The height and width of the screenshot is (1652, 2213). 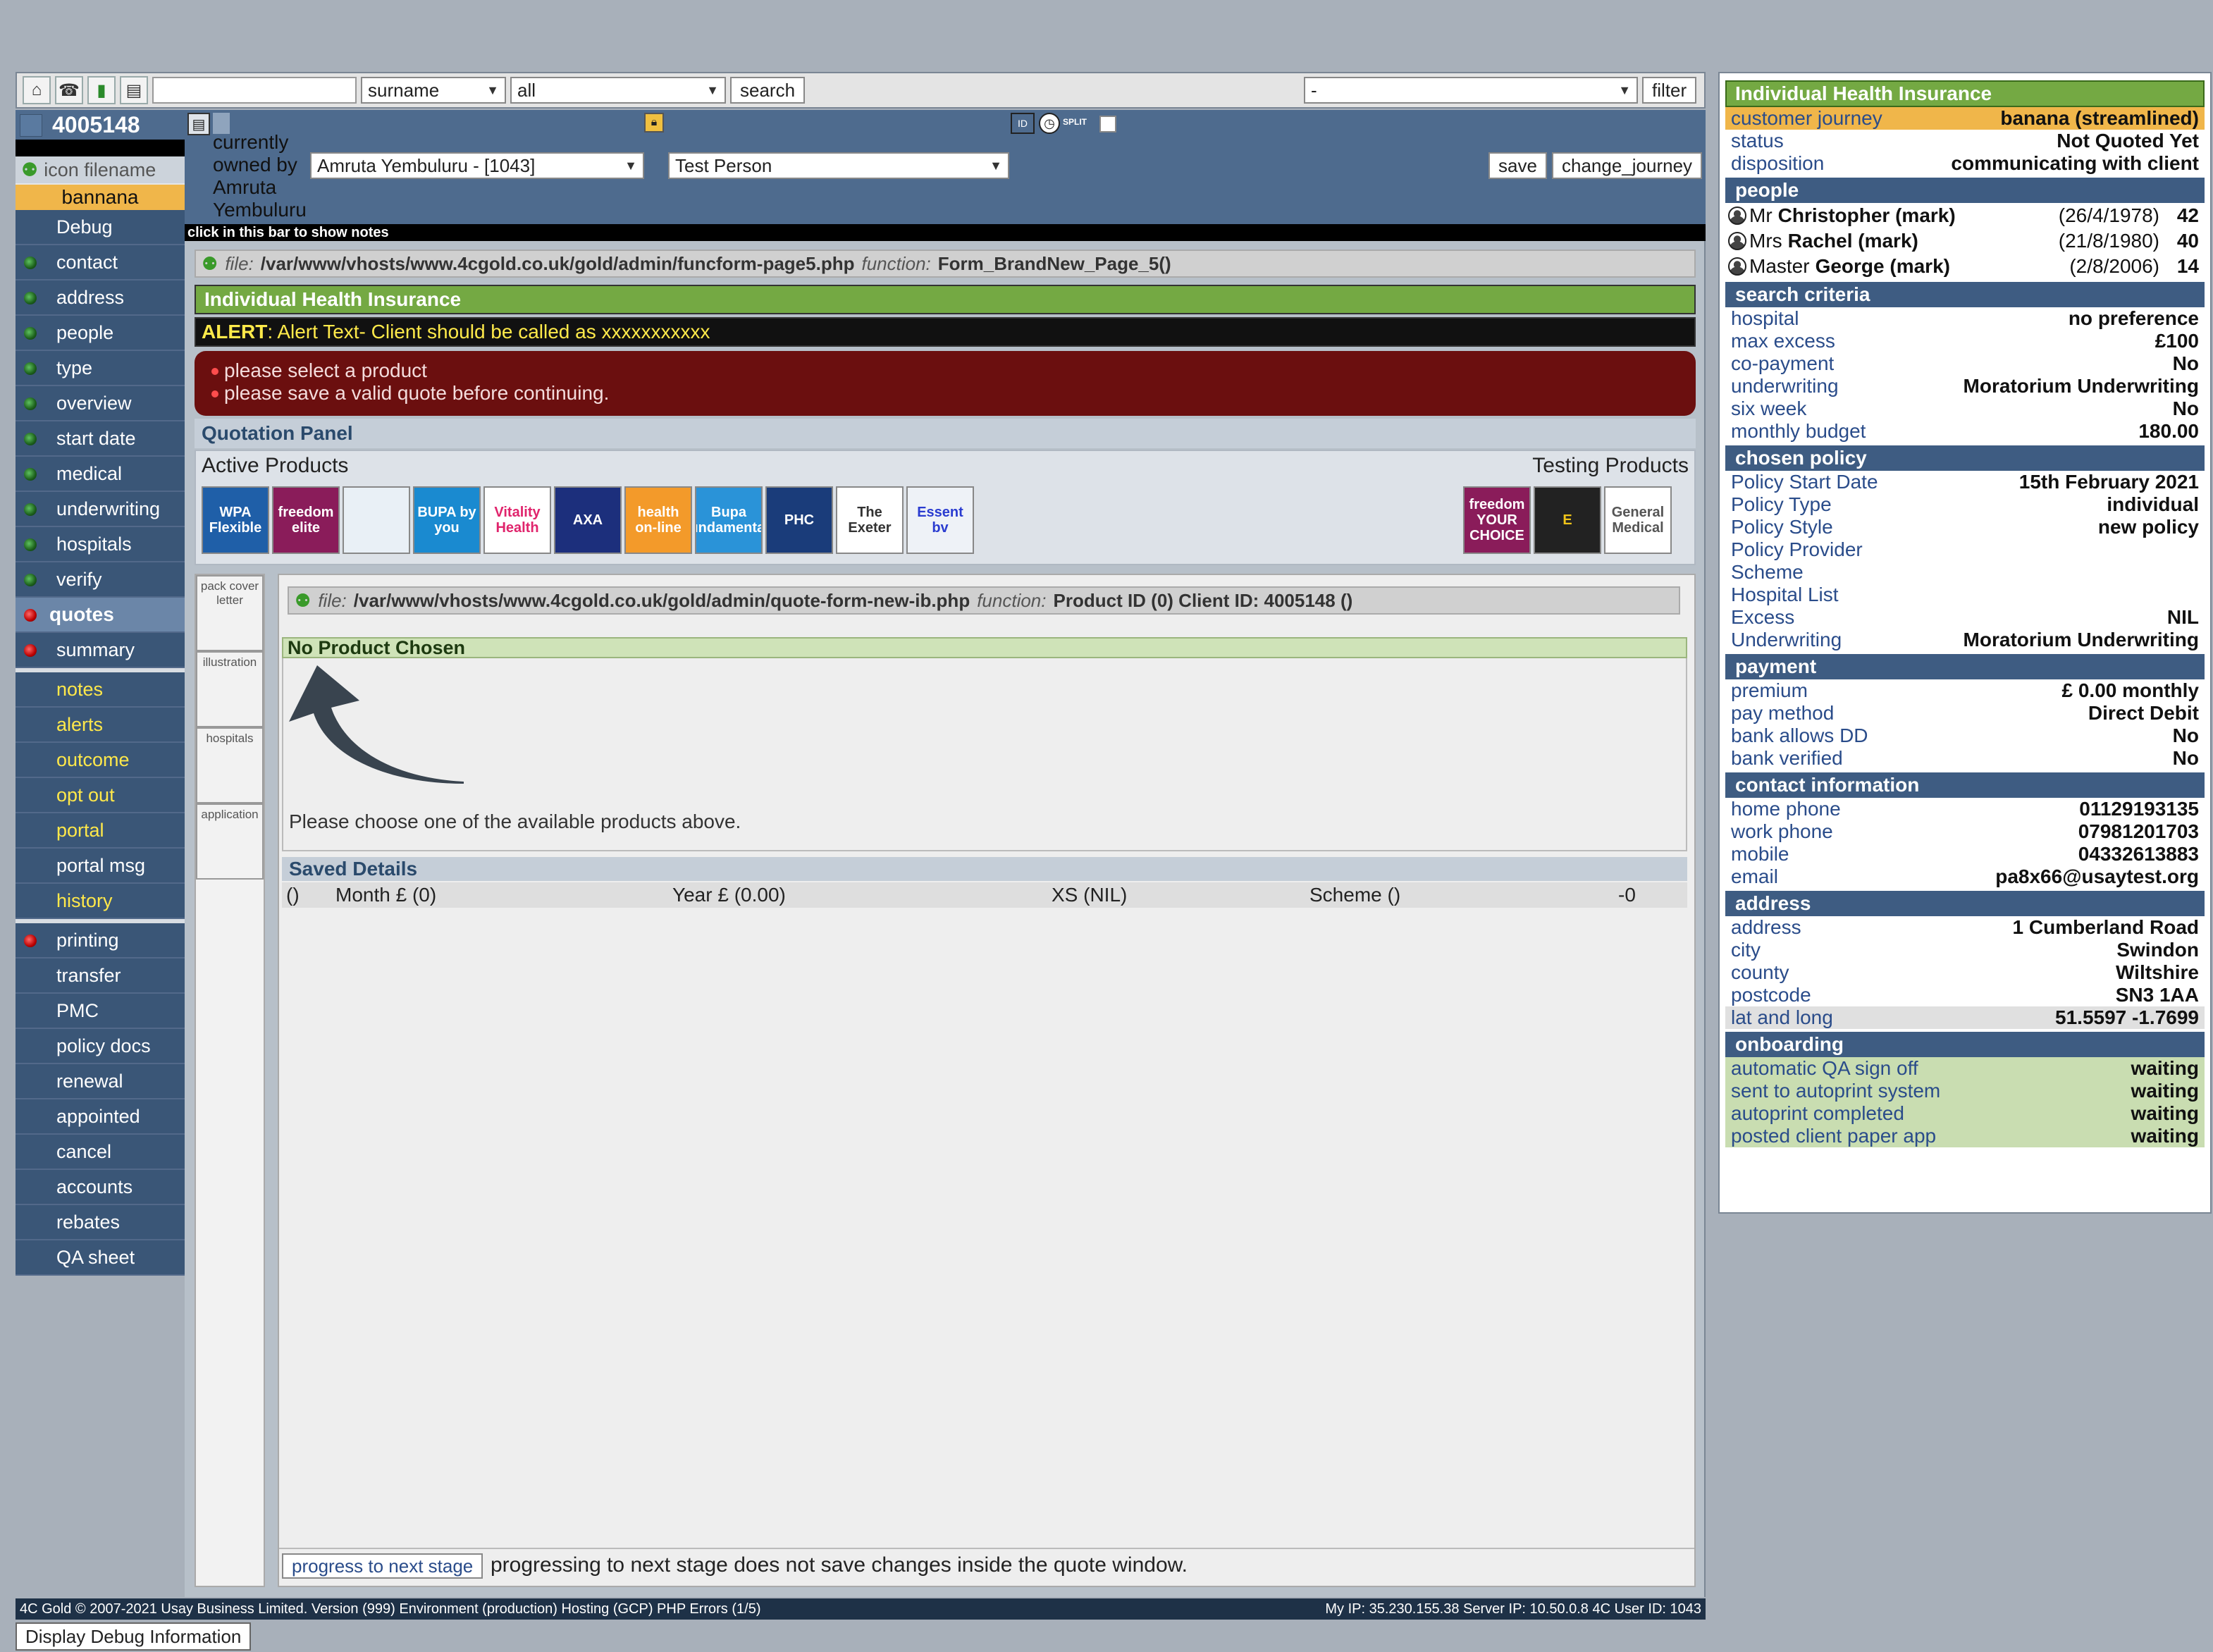 I want to click on sidebar-item-portal-msg: portal msg, so click(x=100, y=866).